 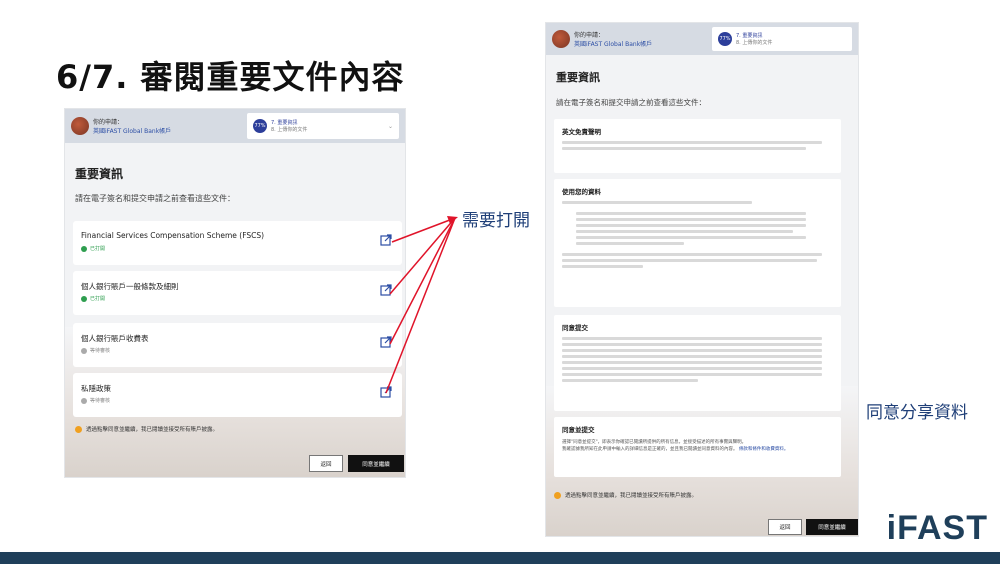 What do you see at coordinates (581, 192) in the screenshot?
I see `card-title: 使用您的資料` at bounding box center [581, 192].